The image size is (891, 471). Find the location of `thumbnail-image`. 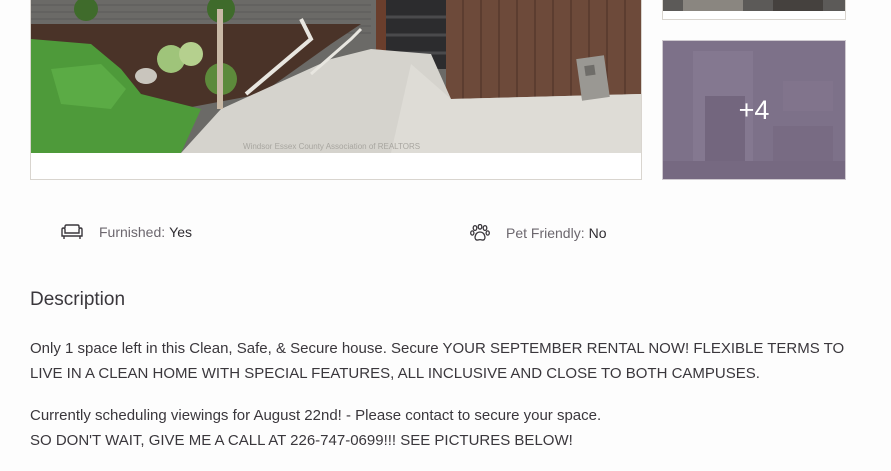

thumbnail-image is located at coordinates (754, 5).